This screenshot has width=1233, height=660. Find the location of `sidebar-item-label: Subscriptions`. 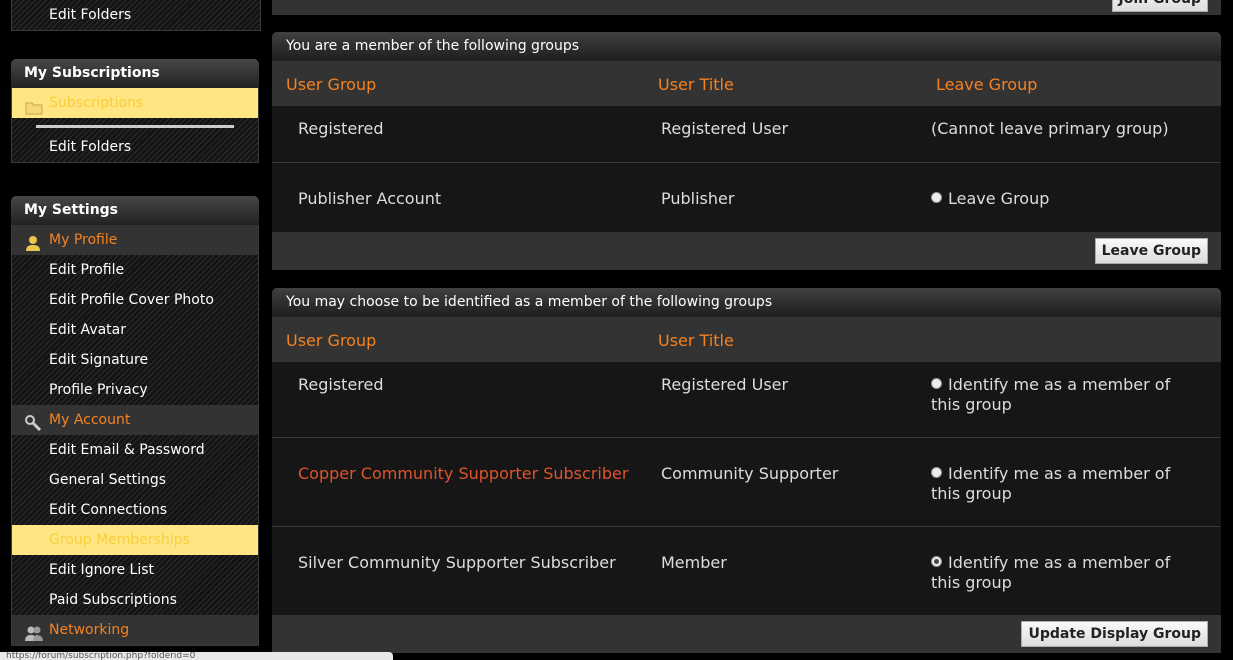

sidebar-item-label: Subscriptions is located at coordinates (96, 103).